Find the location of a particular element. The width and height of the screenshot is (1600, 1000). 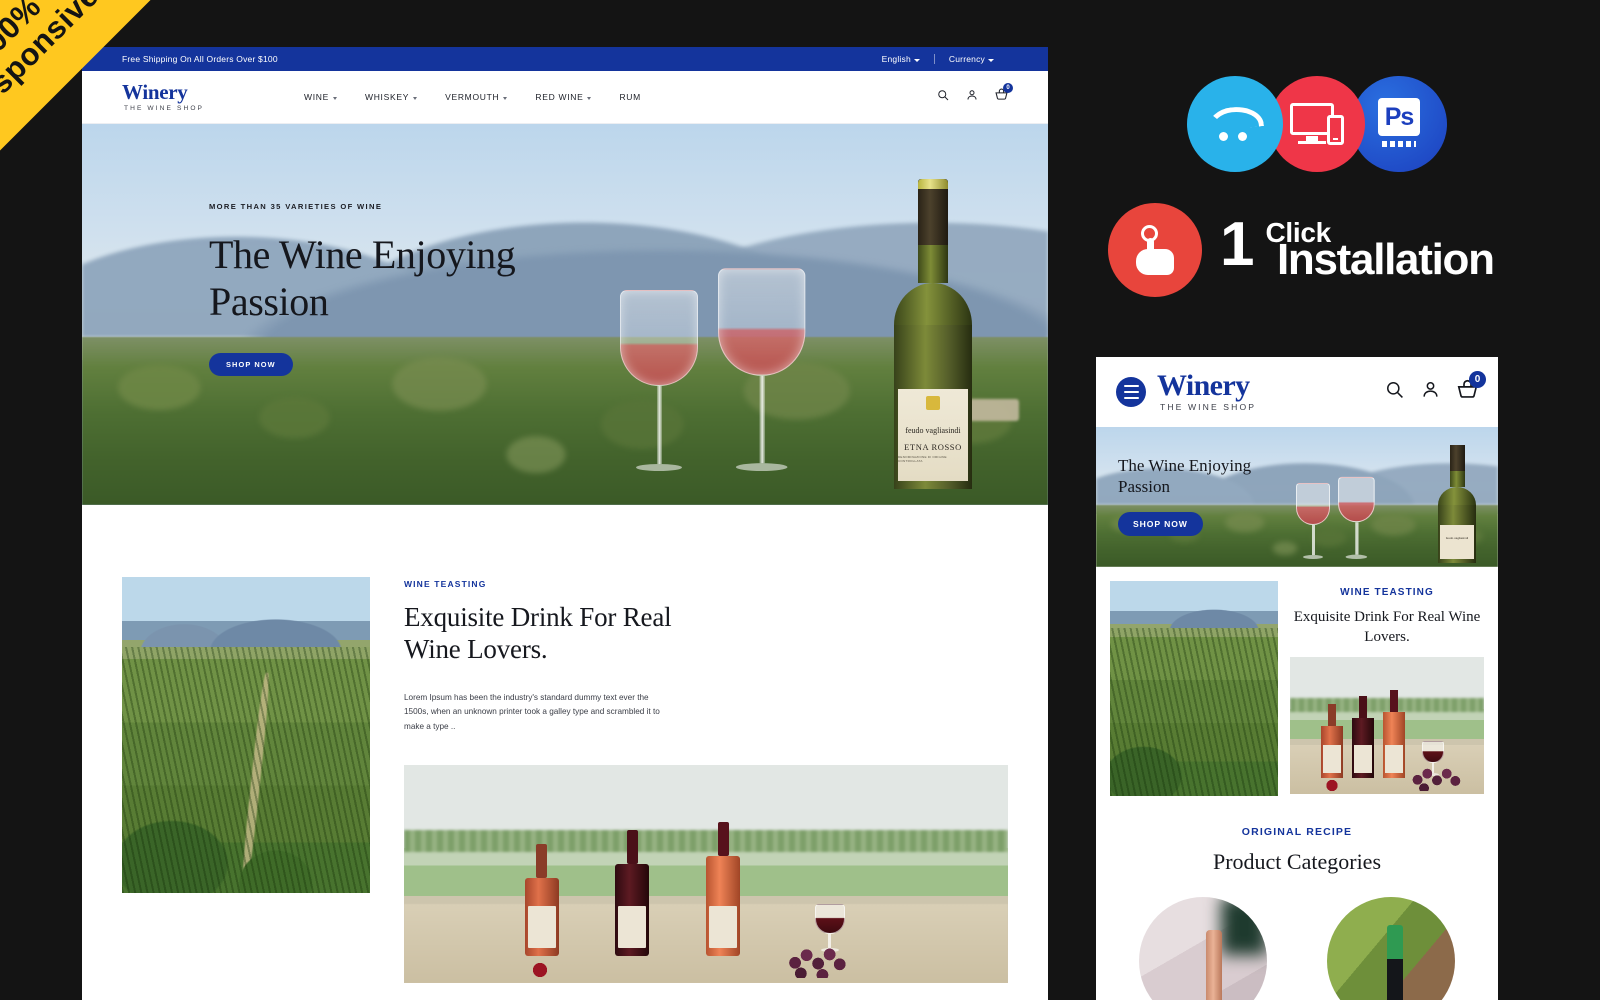

nav-item-rum: RUM is located at coordinates (629, 97).